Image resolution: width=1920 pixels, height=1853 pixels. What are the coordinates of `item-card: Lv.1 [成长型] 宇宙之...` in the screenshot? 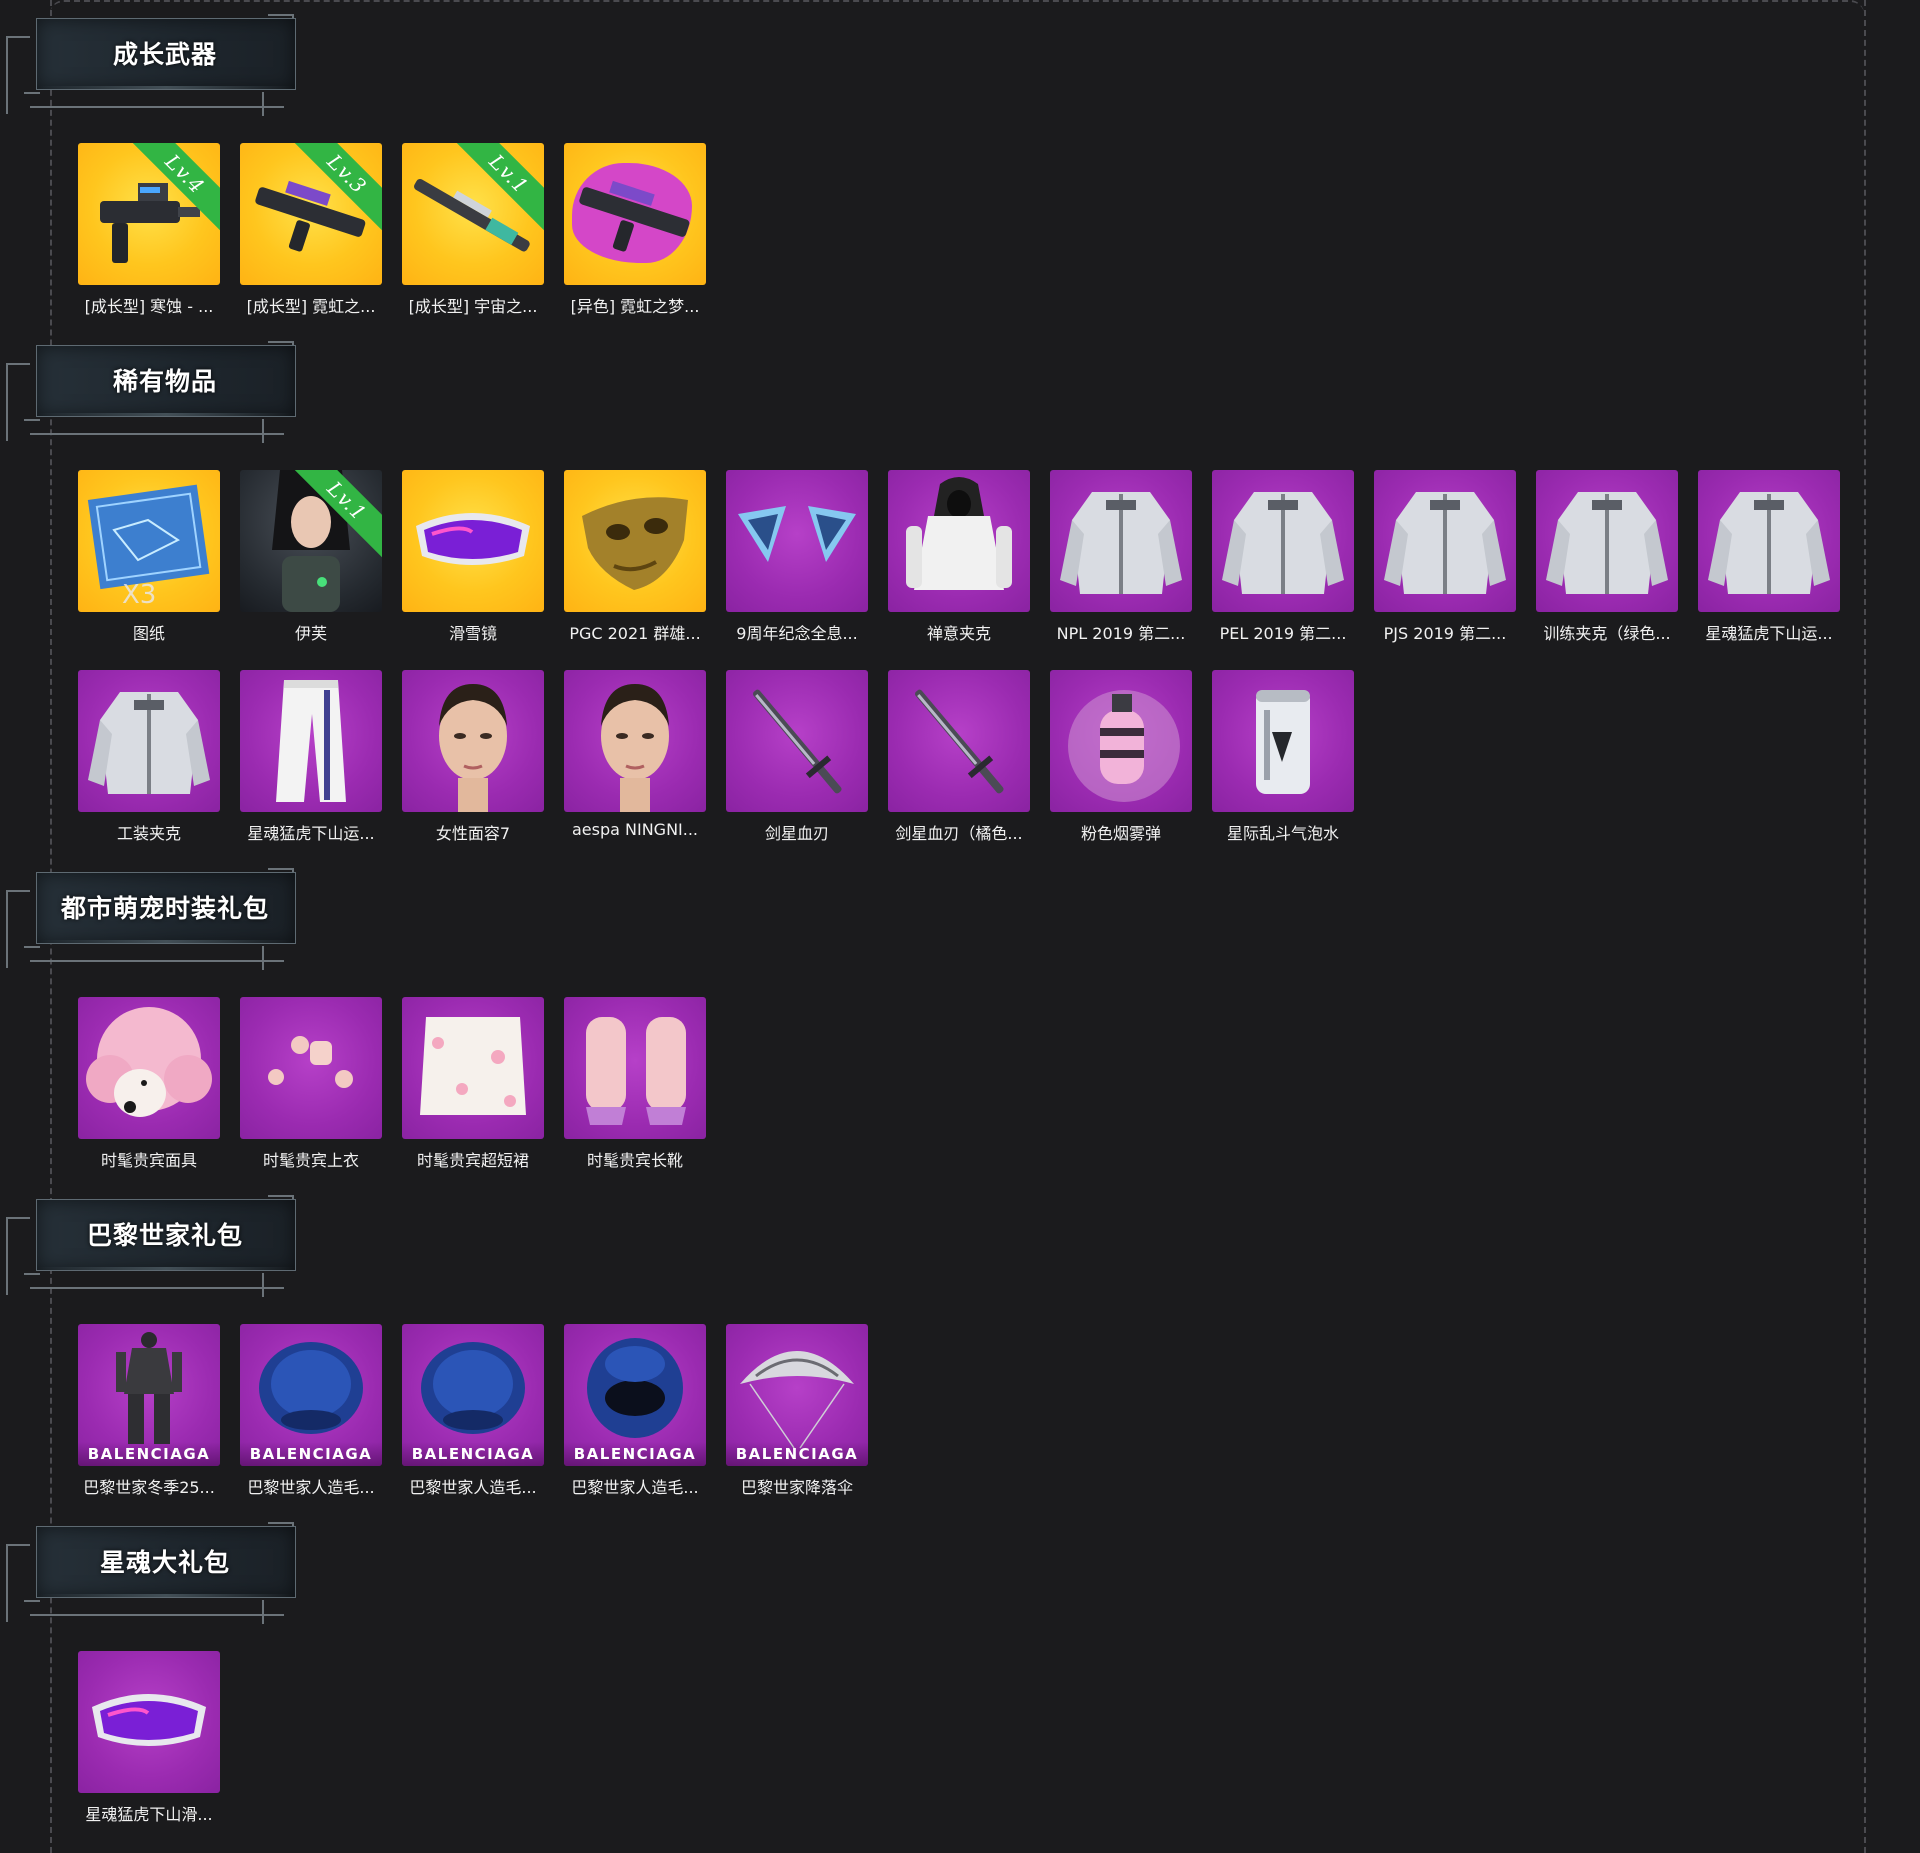 It's located at (473, 230).